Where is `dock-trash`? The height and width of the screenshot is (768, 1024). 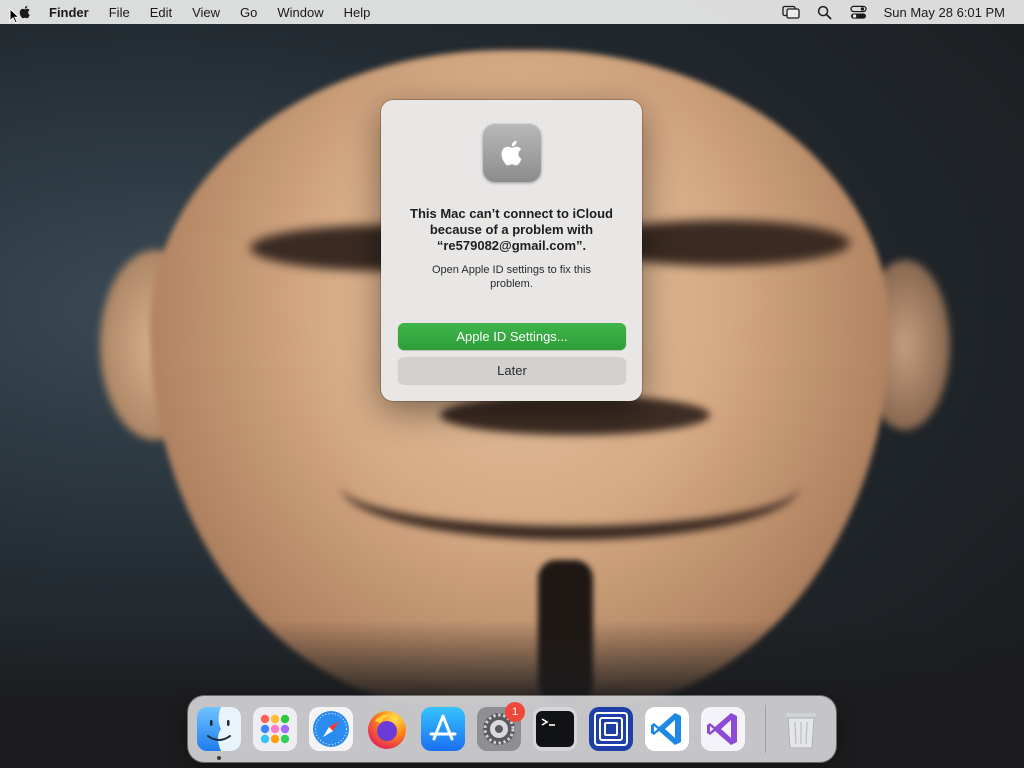
dock-trash is located at coordinates (801, 729).